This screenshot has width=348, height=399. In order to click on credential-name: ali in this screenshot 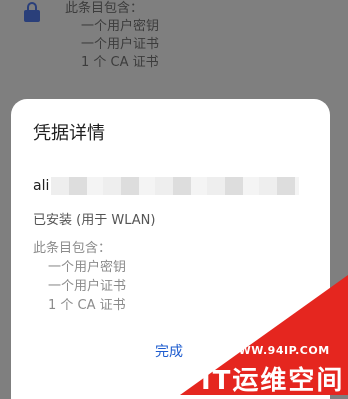, I will do `click(166, 186)`.